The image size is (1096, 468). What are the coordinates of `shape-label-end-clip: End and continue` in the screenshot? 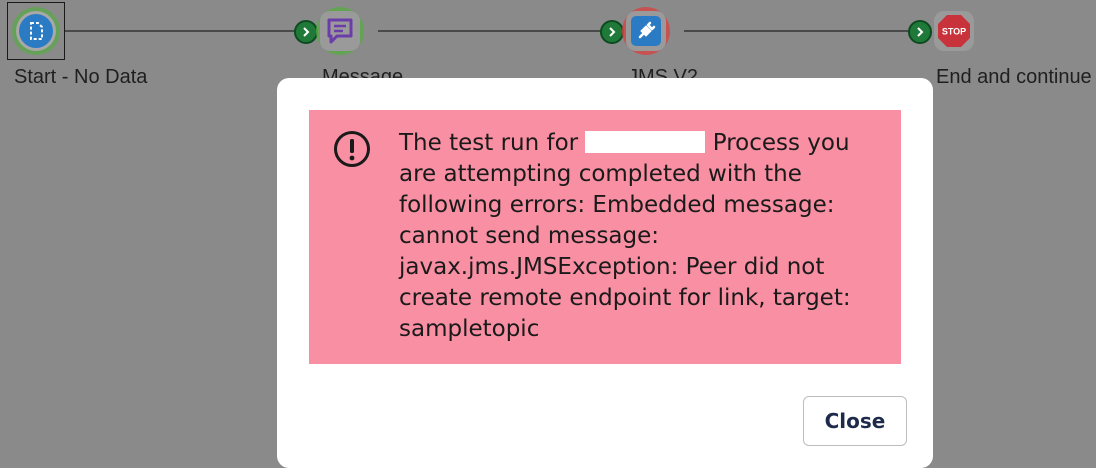 It's located at (1016, 50).